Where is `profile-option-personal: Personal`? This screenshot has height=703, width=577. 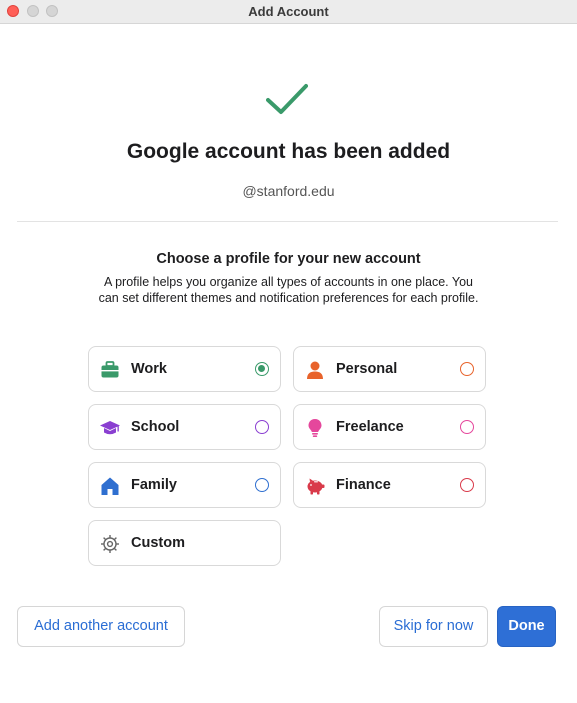
profile-option-personal: Personal is located at coordinates (389, 369).